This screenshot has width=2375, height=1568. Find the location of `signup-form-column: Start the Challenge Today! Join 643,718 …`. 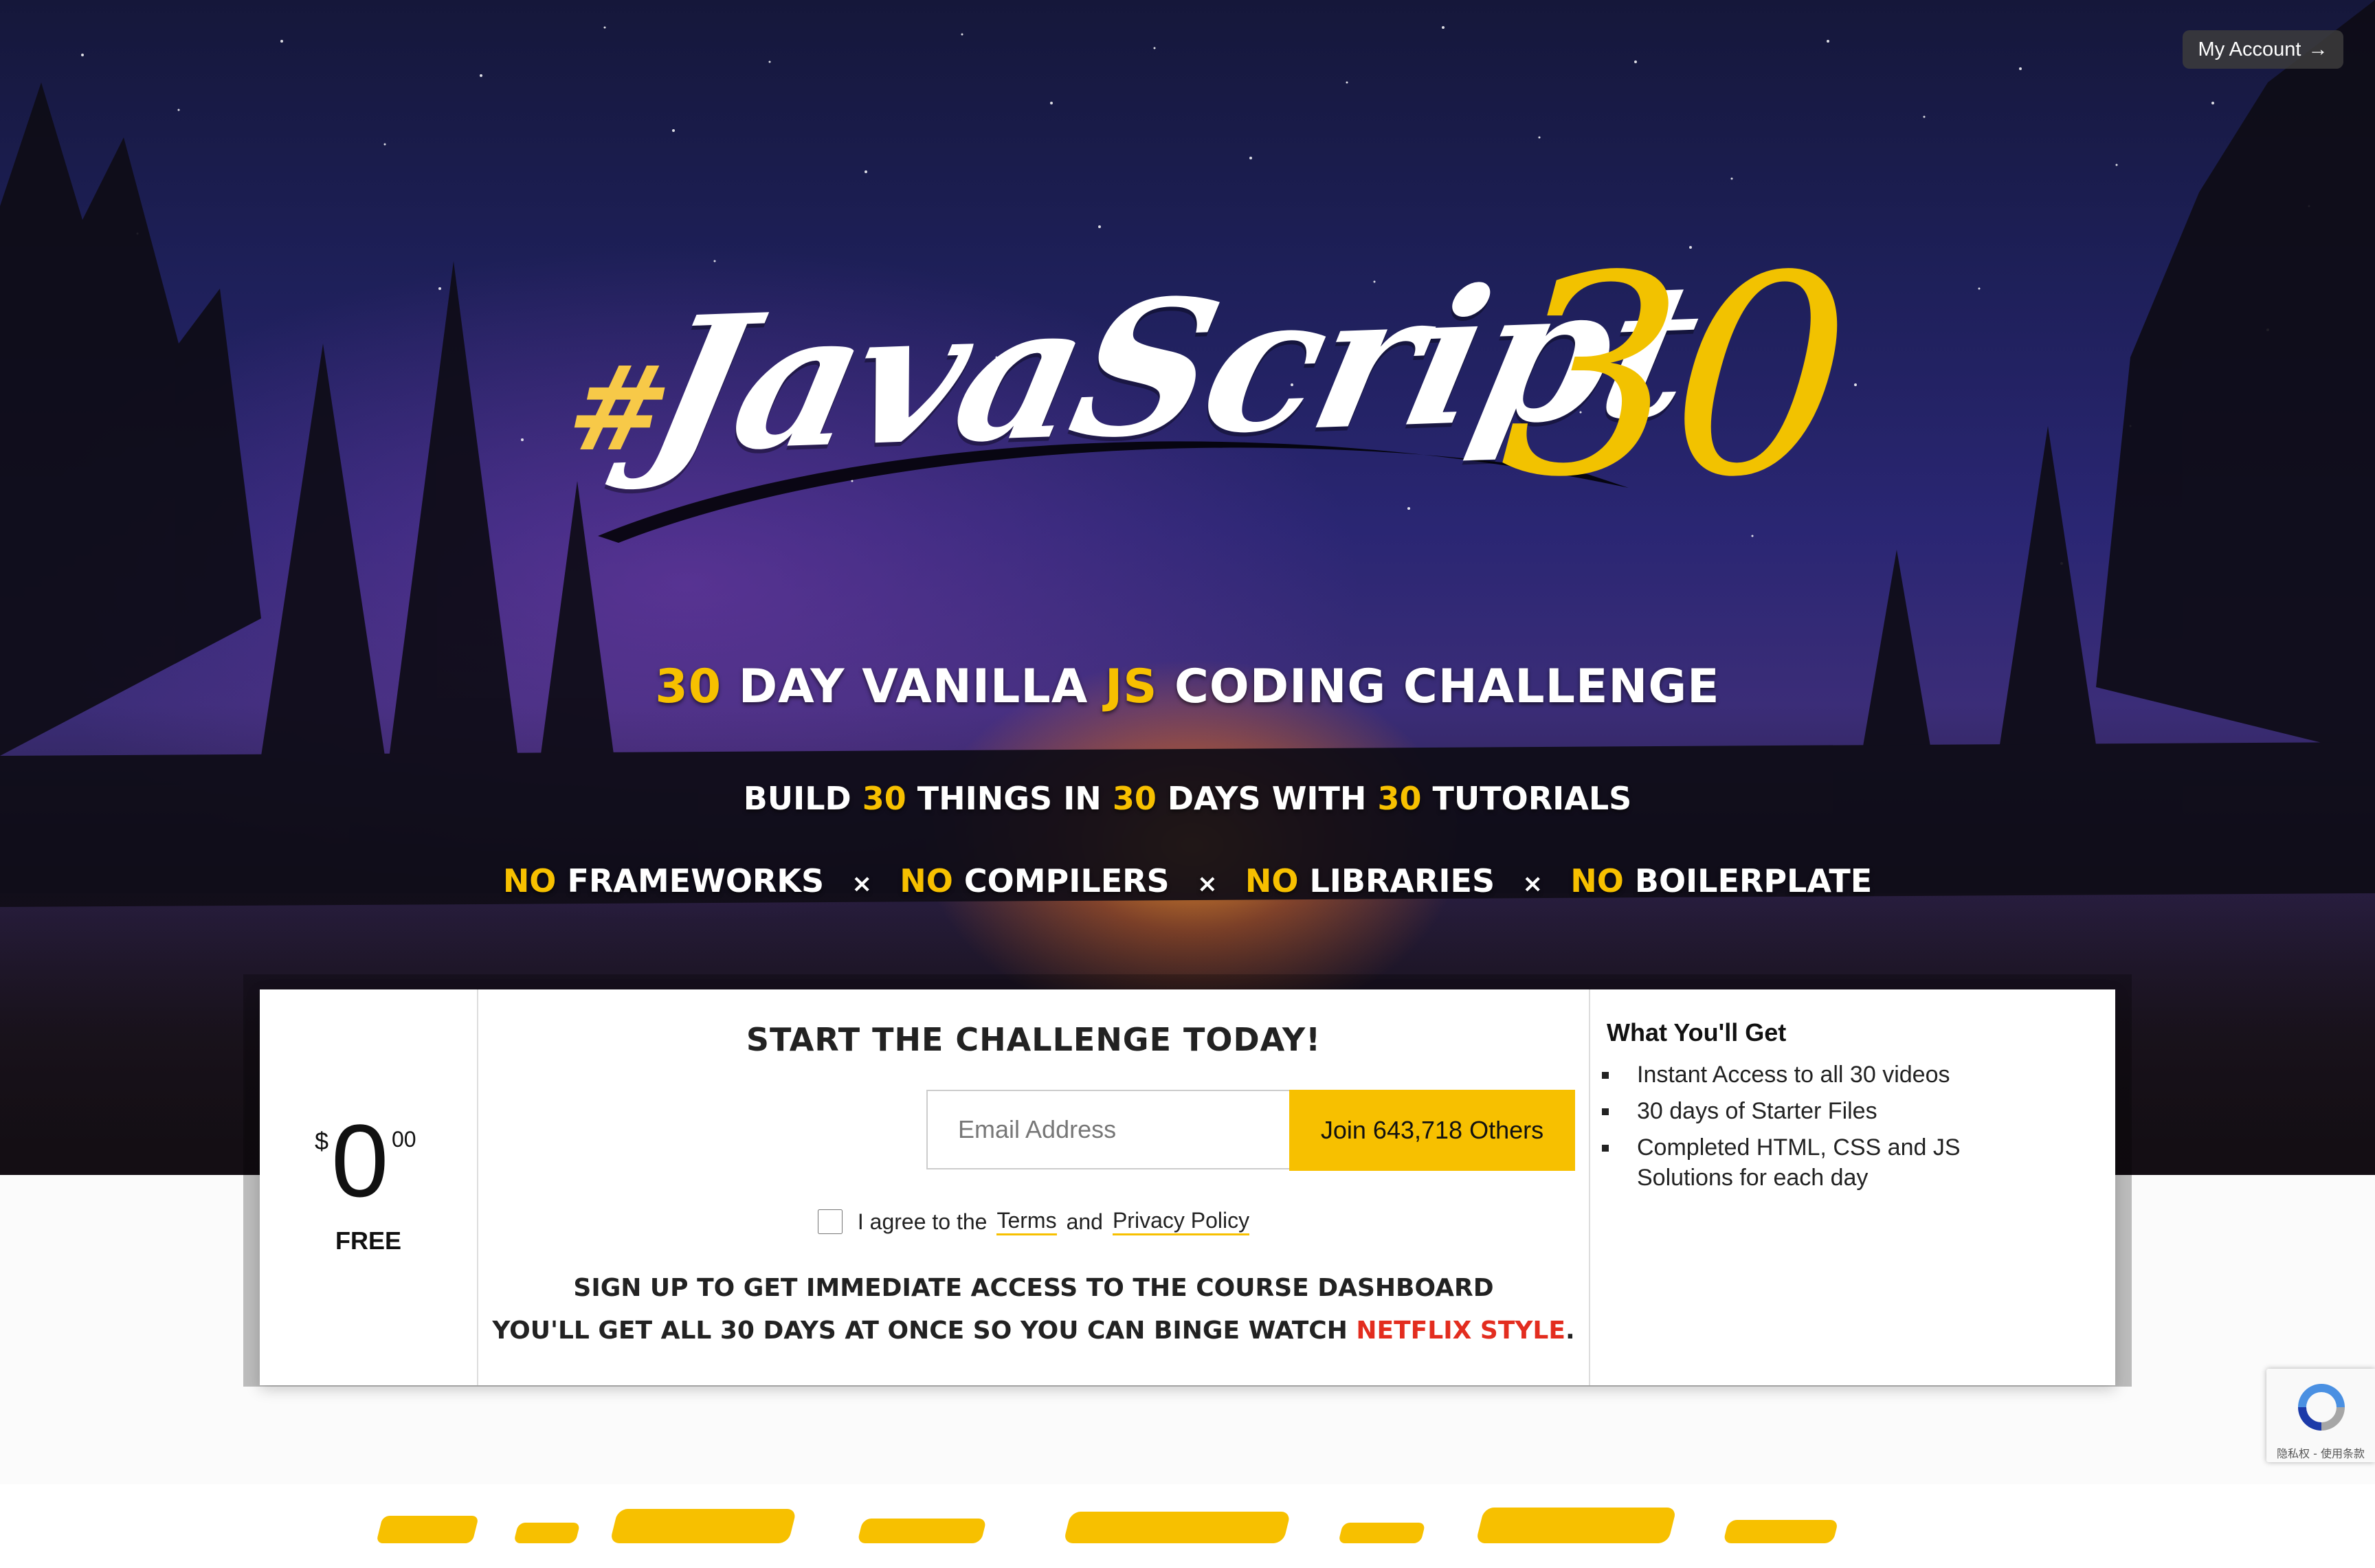

signup-form-column: Start the Challenge Today! Join 643,718 … is located at coordinates (1034, 1187).